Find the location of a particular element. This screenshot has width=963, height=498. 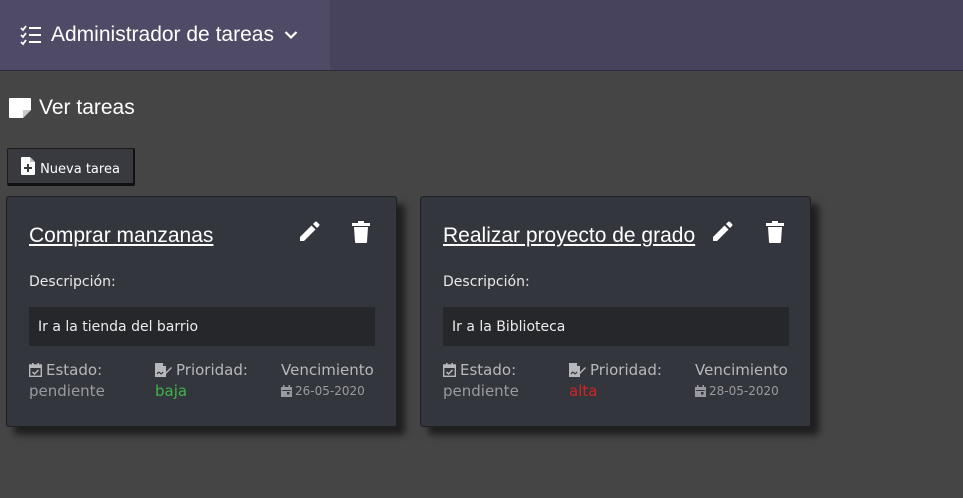

task-title-link: Comprar manzanas is located at coordinates (121, 236).